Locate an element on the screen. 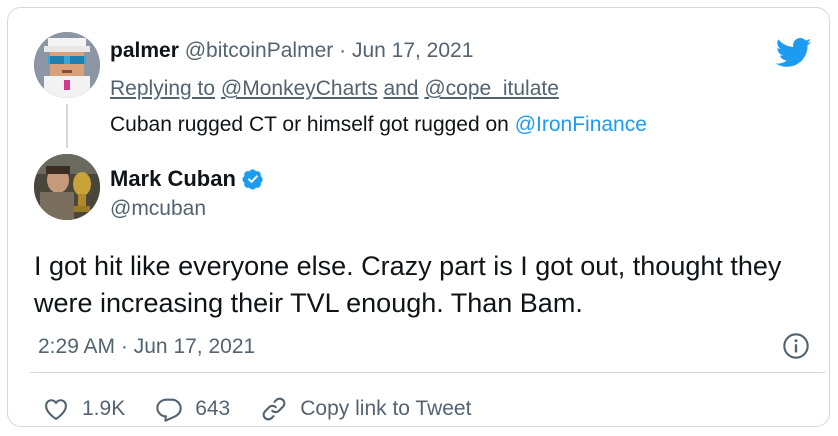 Image resolution: width=838 pixels, height=436 pixels. reply-and-text: and is located at coordinates (401, 88).